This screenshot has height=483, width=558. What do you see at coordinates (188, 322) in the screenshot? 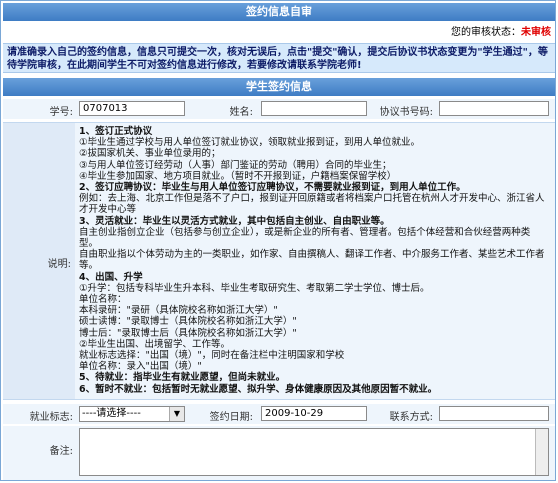
I see `description-line: 硕士读博："录取博士（具体院校名称如浙江大学）"` at bounding box center [188, 322].